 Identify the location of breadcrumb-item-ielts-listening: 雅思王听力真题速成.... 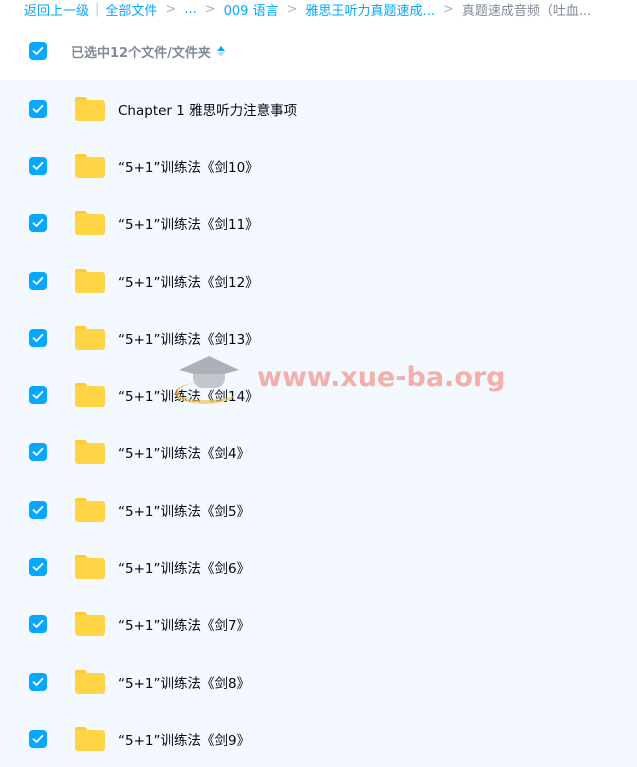
(370, 9).